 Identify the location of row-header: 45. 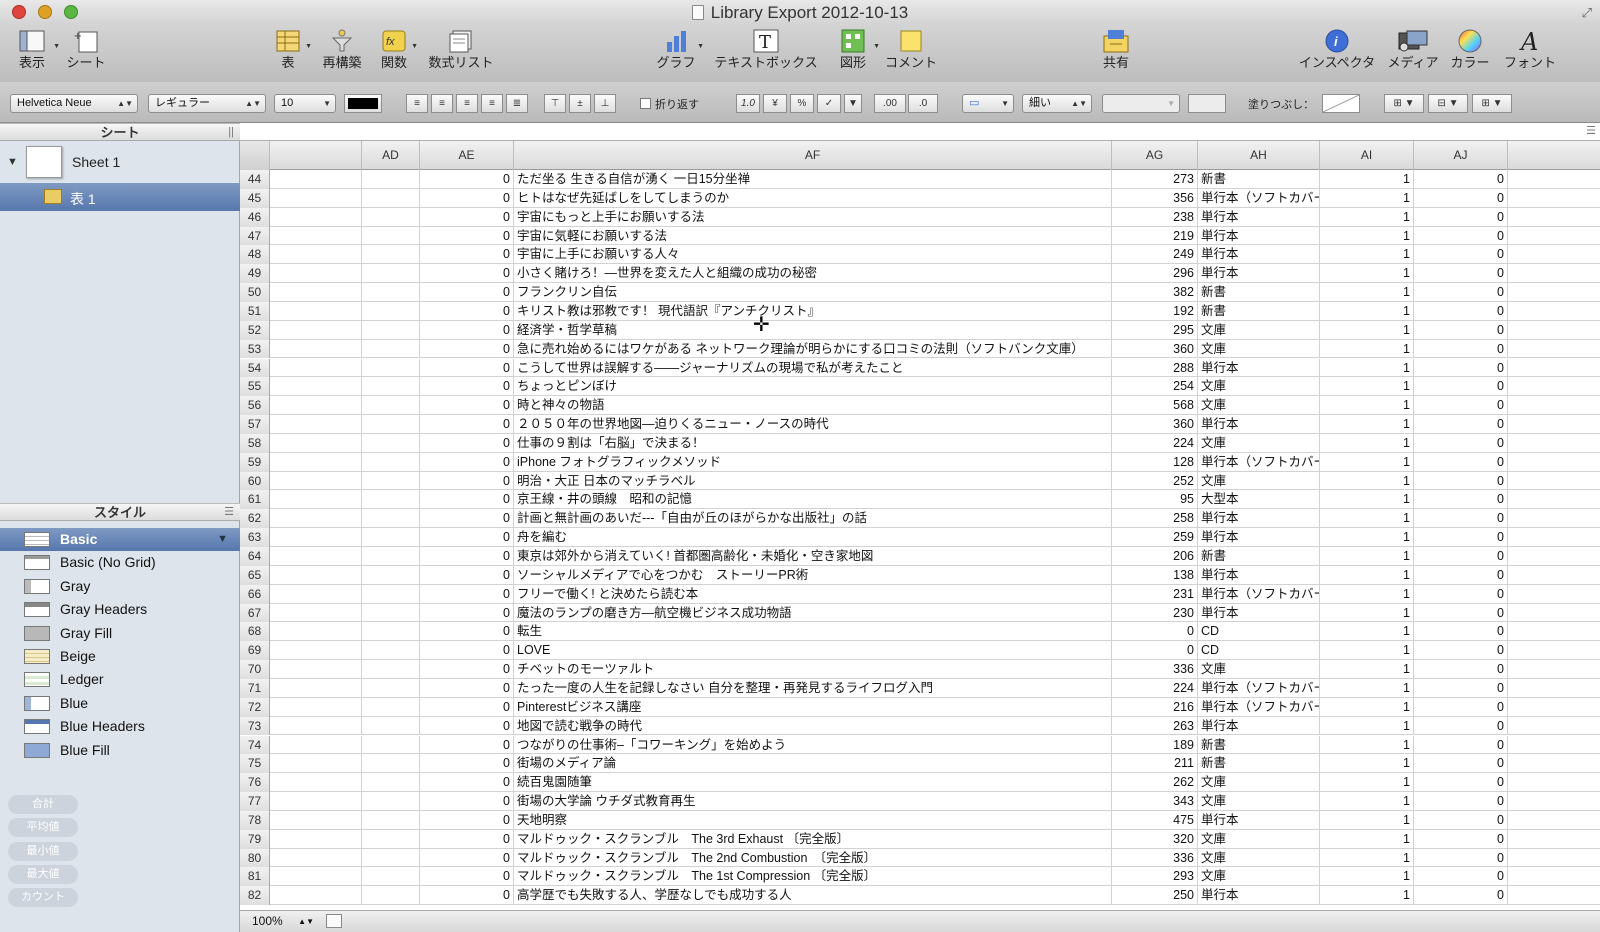
(255, 198).